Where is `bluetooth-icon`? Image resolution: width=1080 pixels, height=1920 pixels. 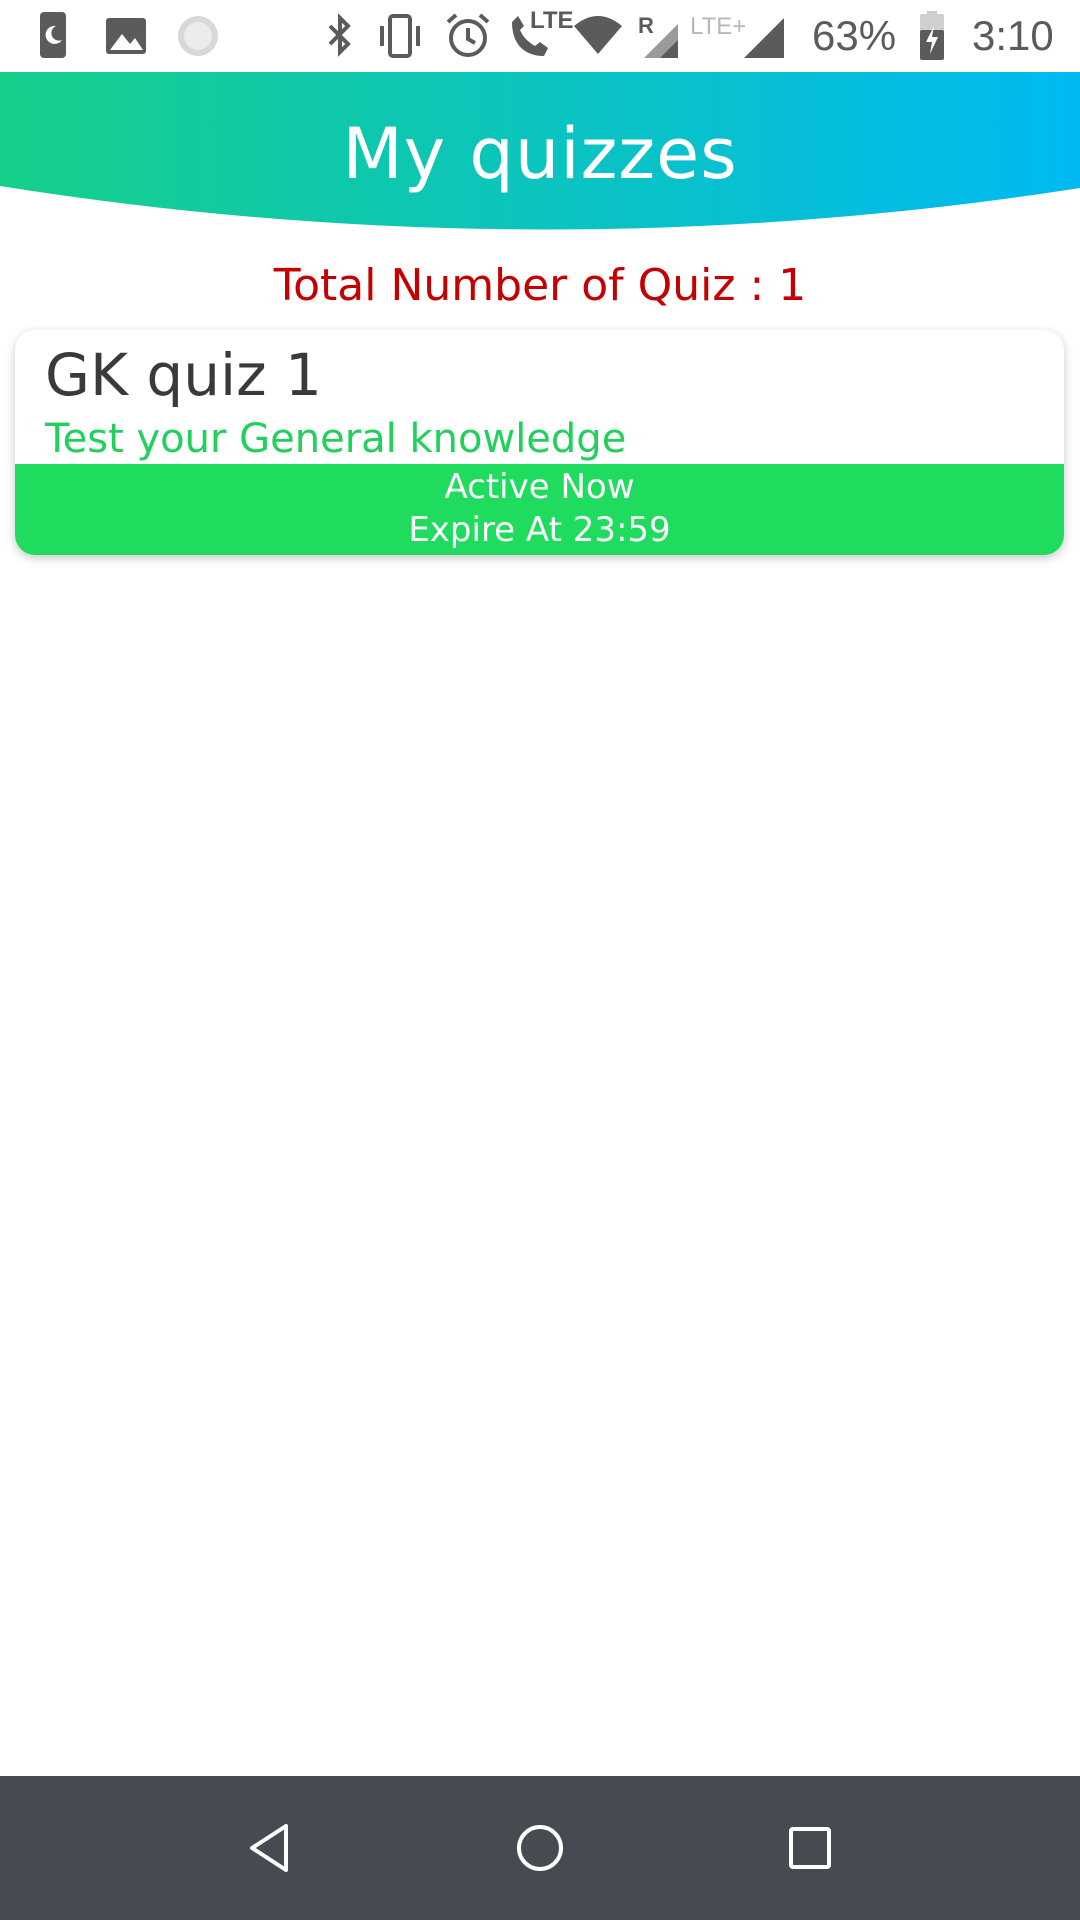
bluetooth-icon is located at coordinates (339, 35).